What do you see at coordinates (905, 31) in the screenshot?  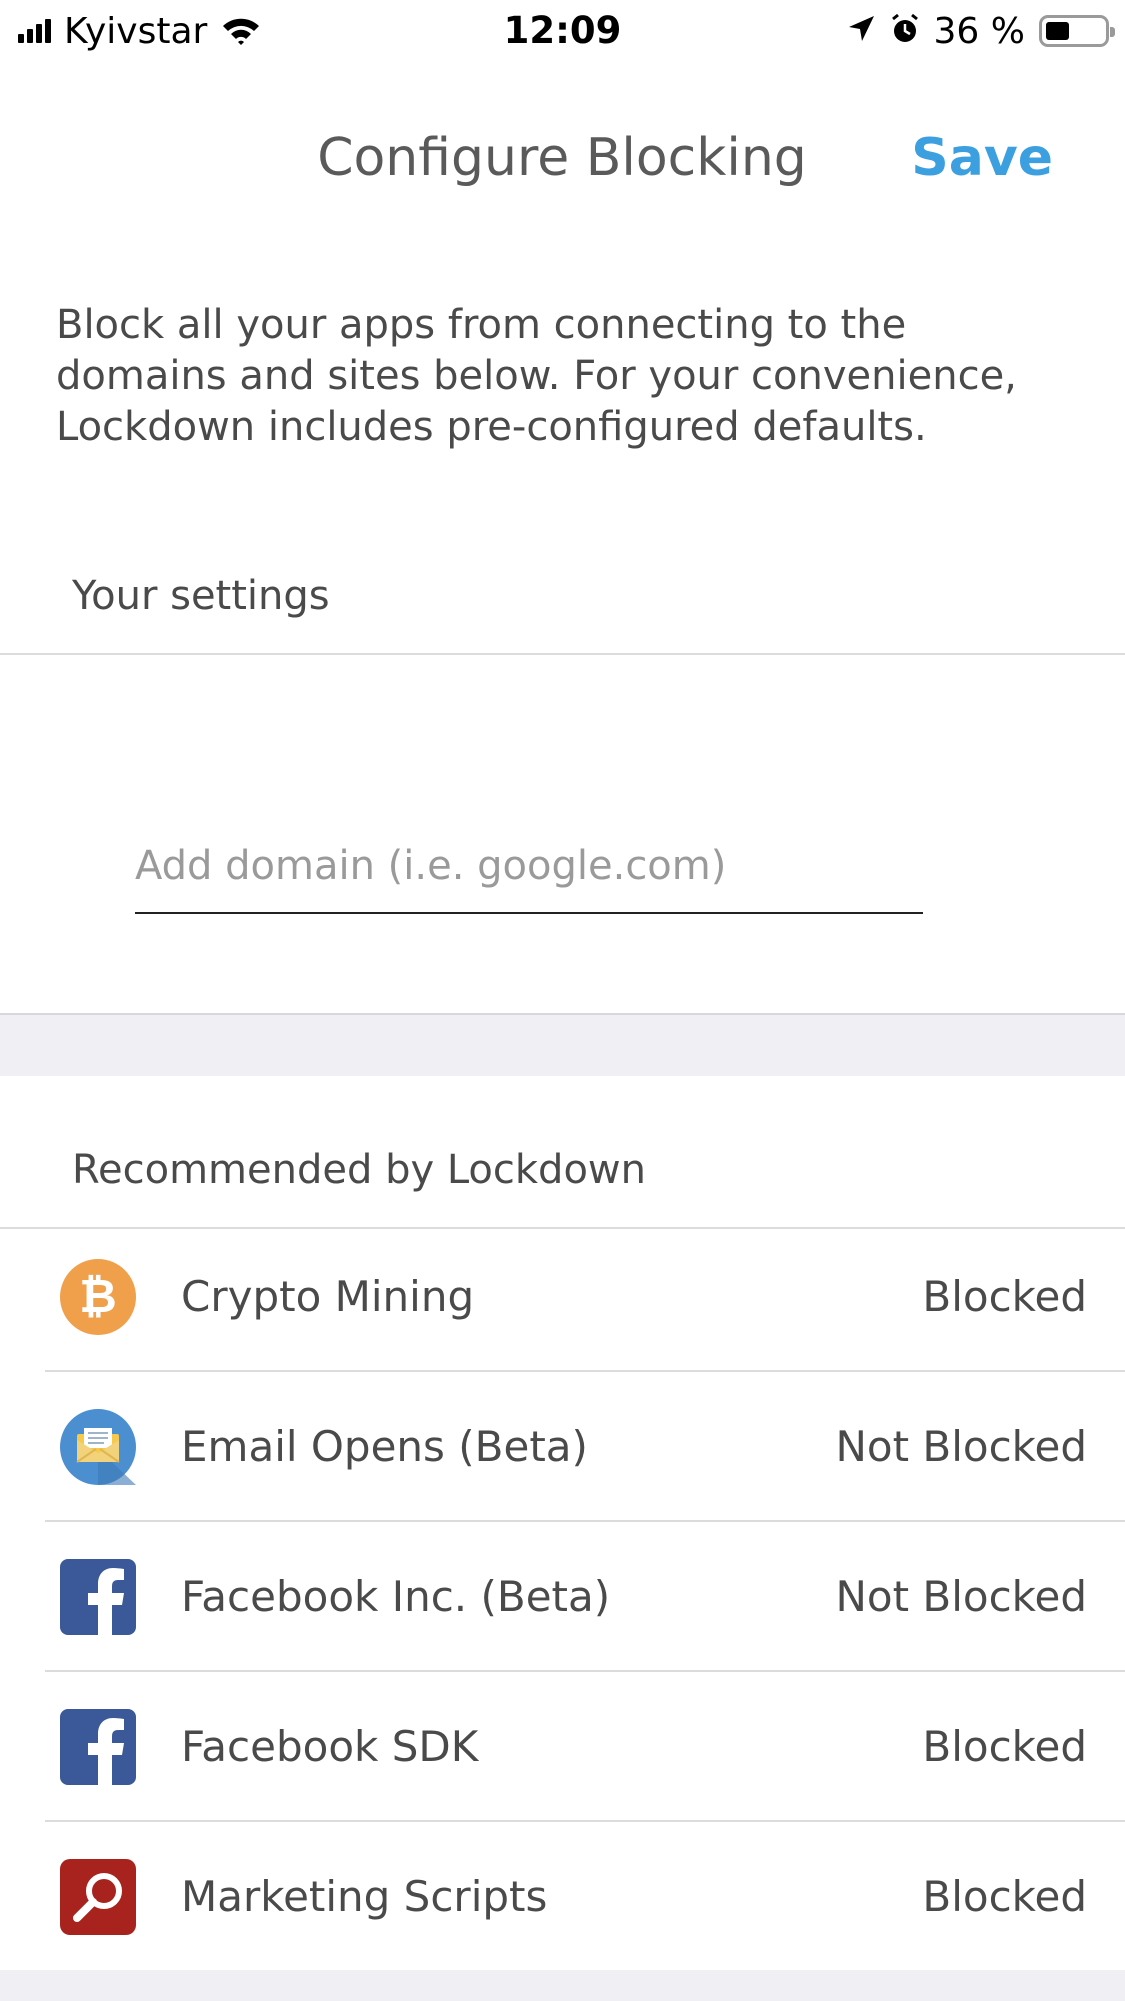 I see `alarm-clock-icon` at bounding box center [905, 31].